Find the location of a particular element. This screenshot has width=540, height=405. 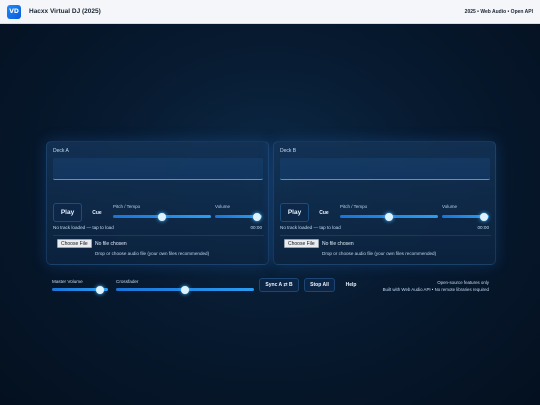

crossfader-slider is located at coordinates (185, 289).